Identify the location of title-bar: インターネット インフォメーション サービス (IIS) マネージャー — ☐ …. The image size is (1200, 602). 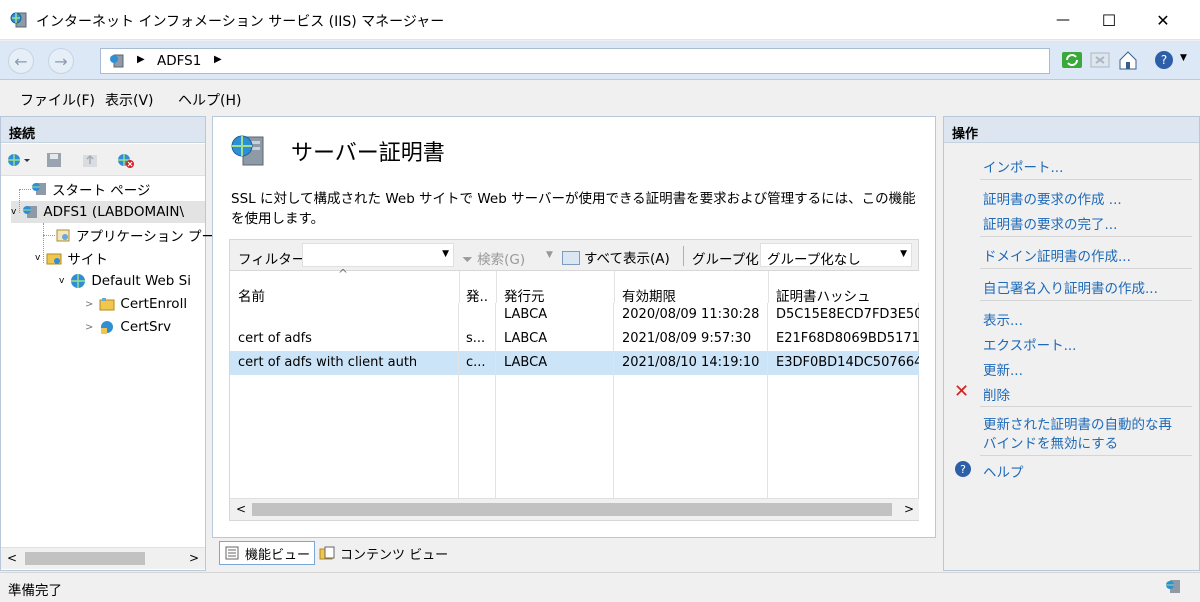
(600, 20).